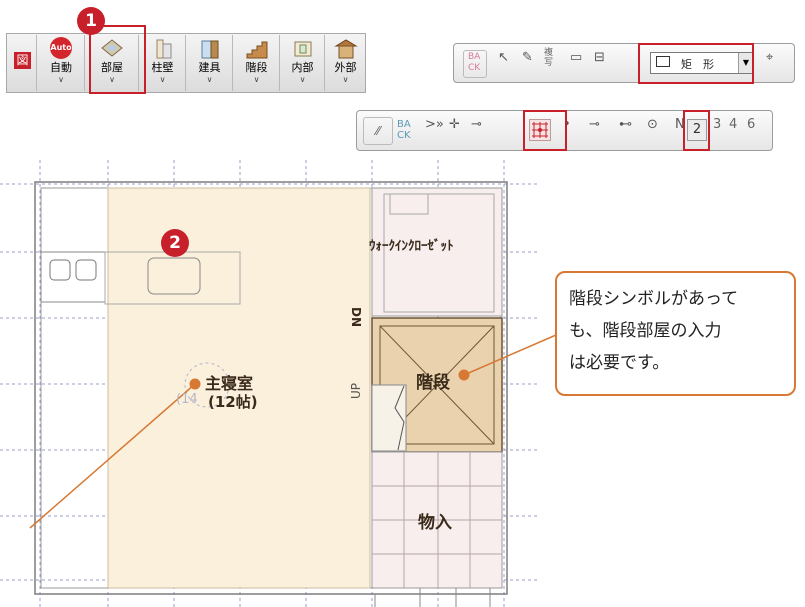  What do you see at coordinates (233, 402) in the screenshot?
I see `master-bedroom-size: (12帖)` at bounding box center [233, 402].